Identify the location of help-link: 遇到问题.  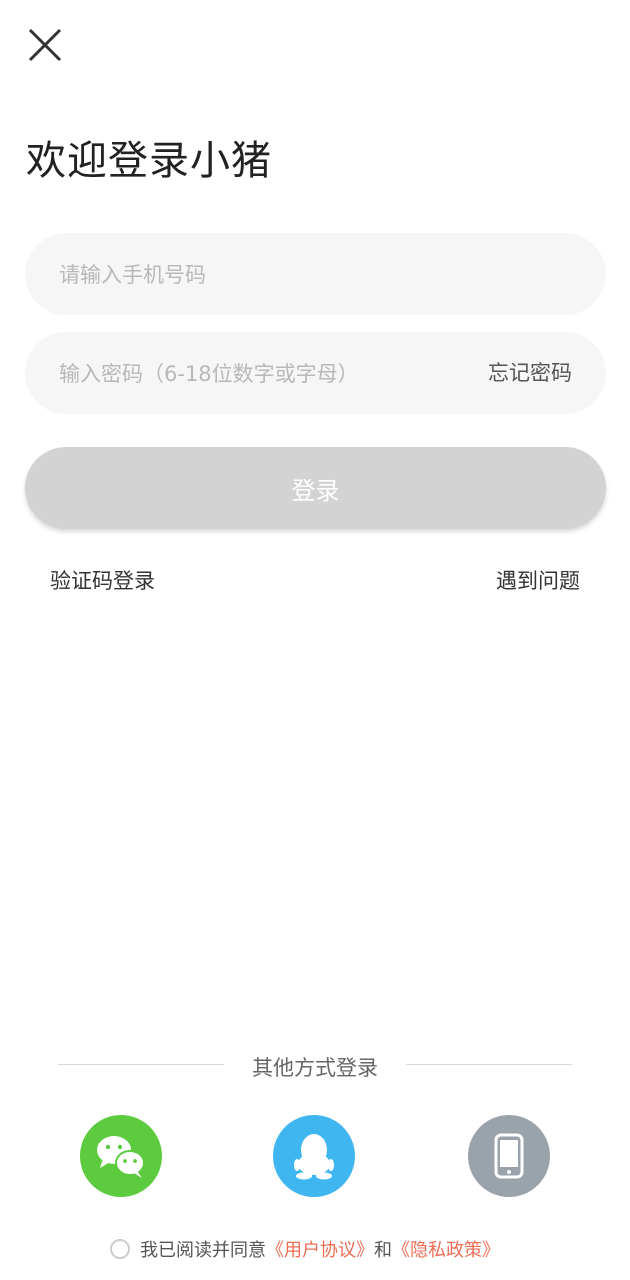
(538, 580).